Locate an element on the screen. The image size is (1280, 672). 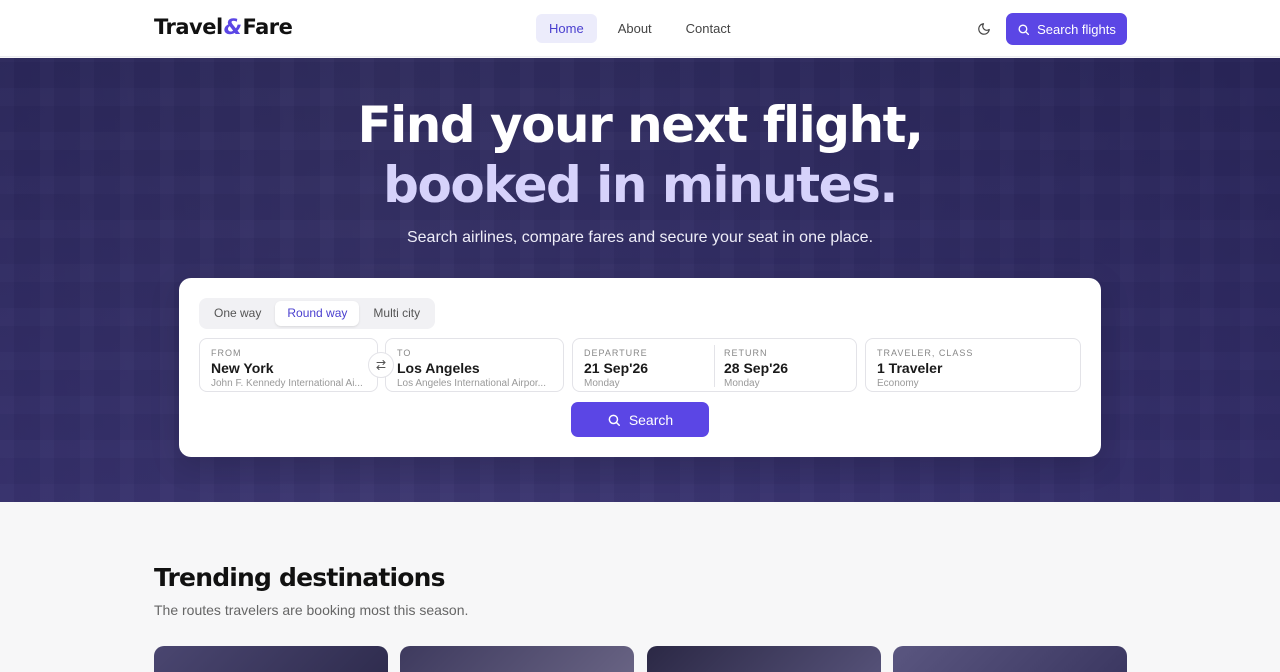
hero-title-line1: Find your next flight, is located at coordinates (640, 125).